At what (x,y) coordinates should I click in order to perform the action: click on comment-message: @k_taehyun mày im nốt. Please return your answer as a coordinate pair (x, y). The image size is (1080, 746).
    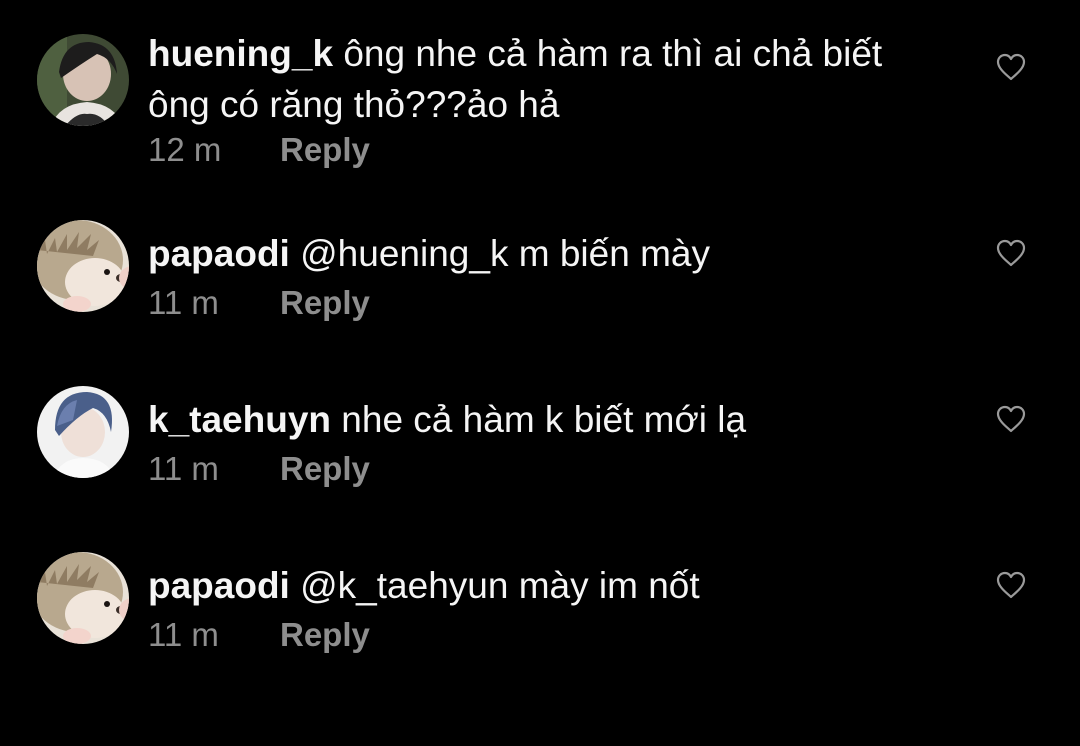
    Looking at the image, I should click on (500, 585).